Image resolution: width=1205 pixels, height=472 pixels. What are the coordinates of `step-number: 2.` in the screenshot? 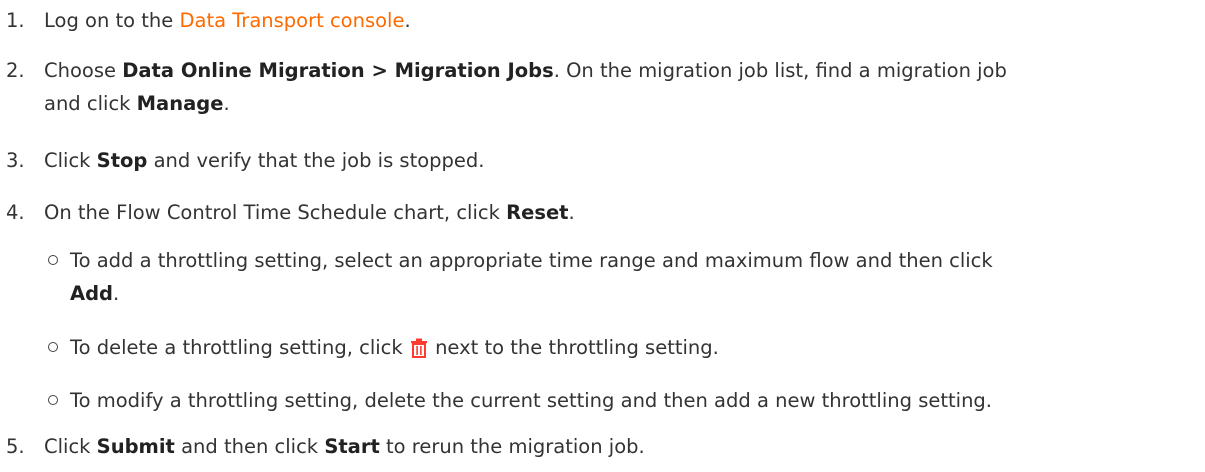 It's located at (15, 70).